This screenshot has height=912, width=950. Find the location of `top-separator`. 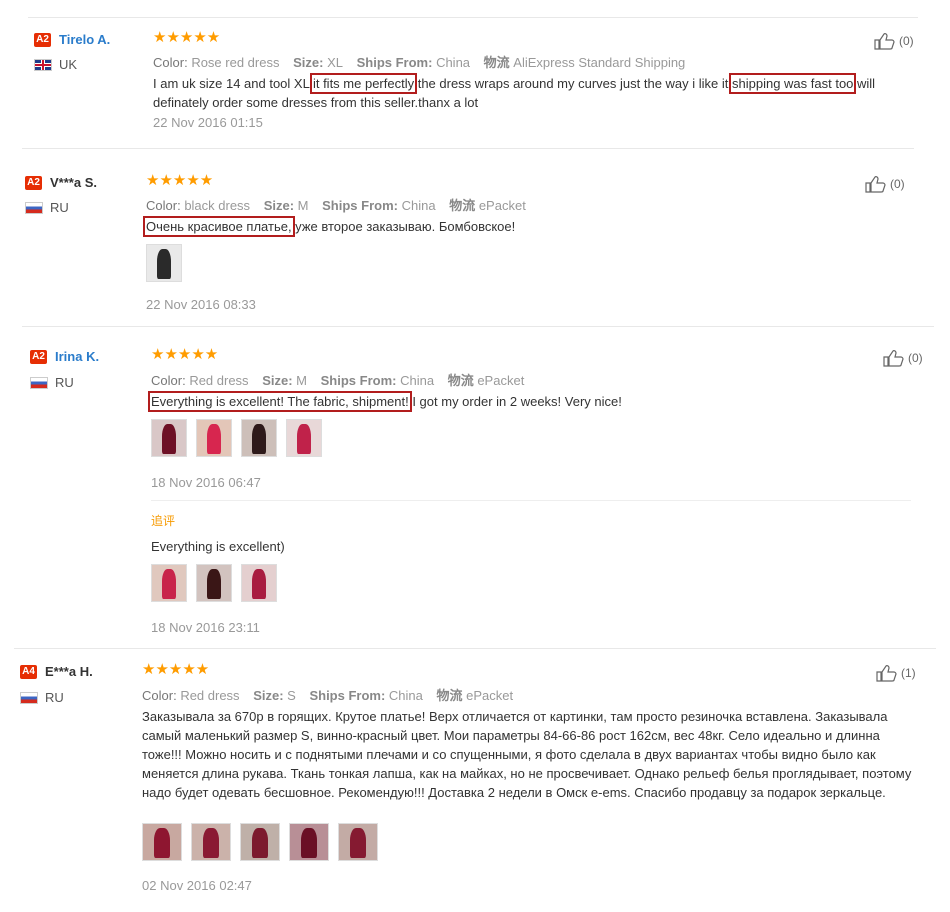

top-separator is located at coordinates (473, 17).